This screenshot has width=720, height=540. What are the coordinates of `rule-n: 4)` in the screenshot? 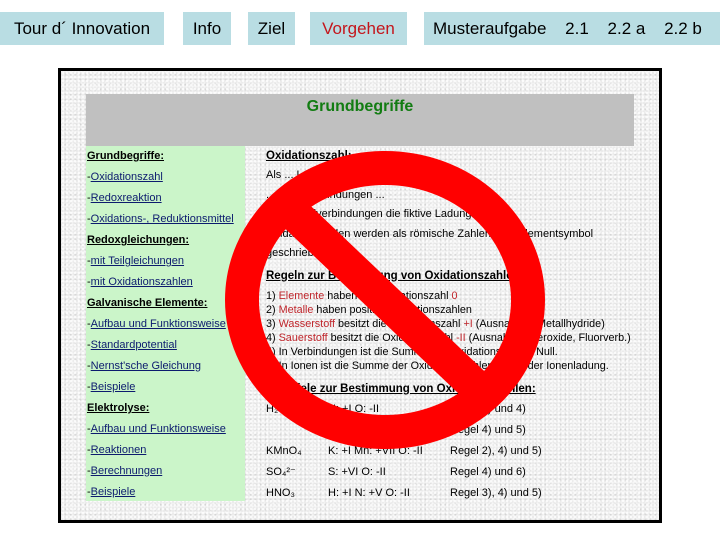 It's located at (272, 337).